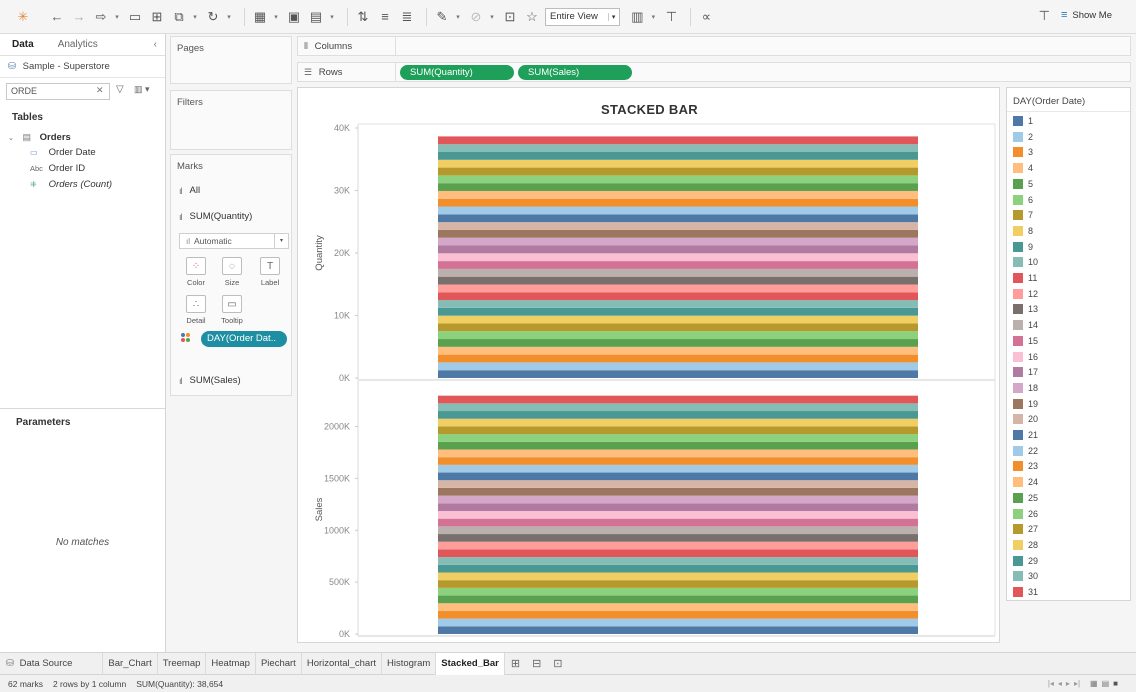 The width and height of the screenshot is (1136, 692). Describe the element at coordinates (1068, 683) in the screenshot. I see `next-page-icon: ▸` at that location.